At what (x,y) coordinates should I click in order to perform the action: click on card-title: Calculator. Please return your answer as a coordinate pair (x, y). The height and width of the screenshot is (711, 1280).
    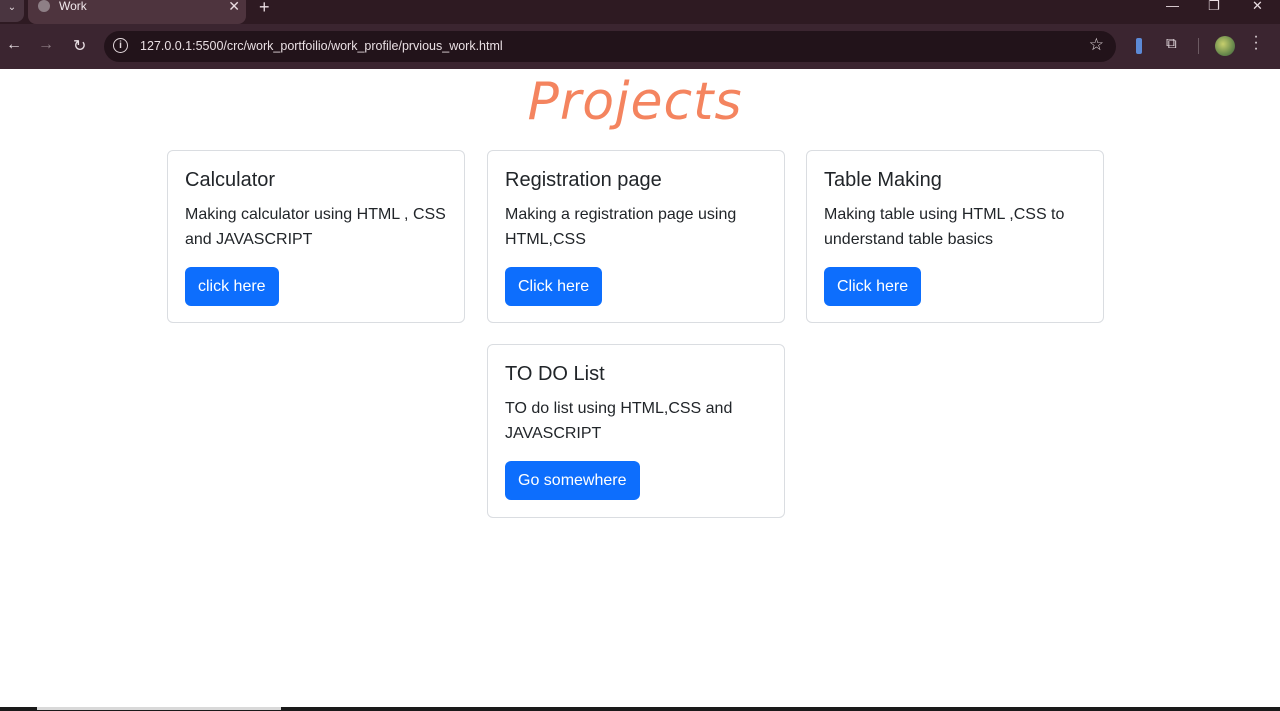
    Looking at the image, I should click on (230, 180).